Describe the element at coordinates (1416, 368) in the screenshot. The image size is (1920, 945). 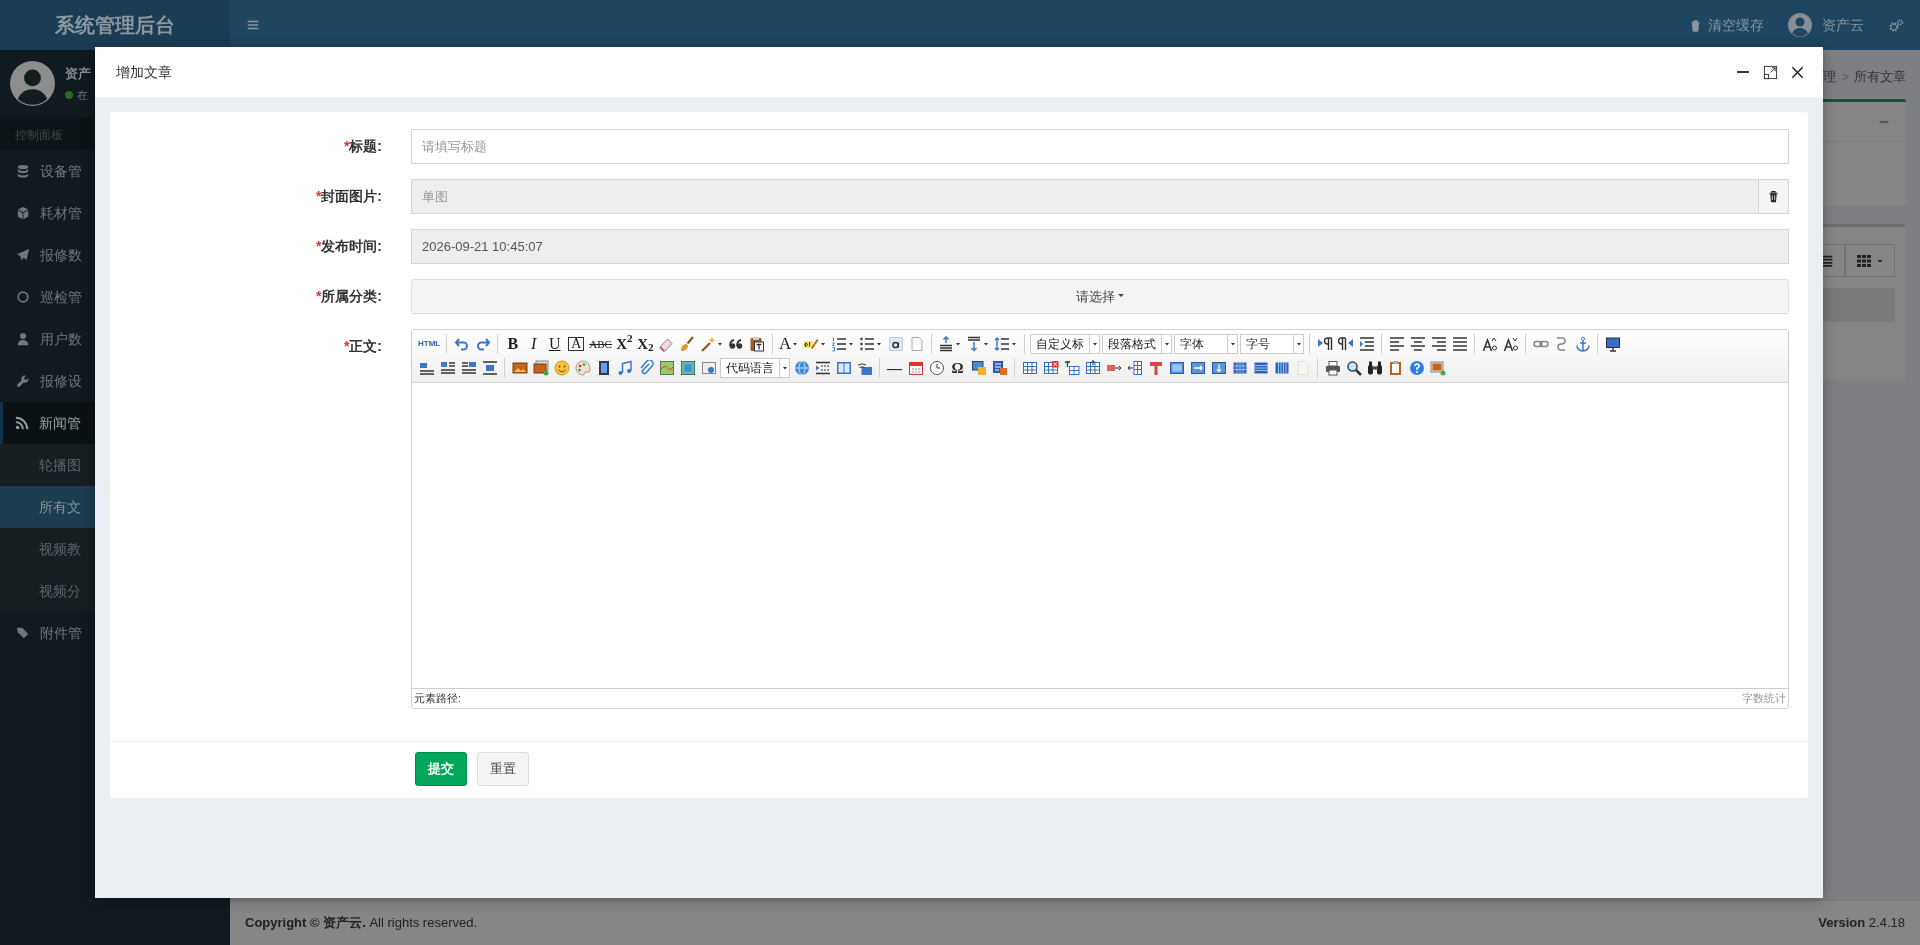
I see `help-icon` at that location.